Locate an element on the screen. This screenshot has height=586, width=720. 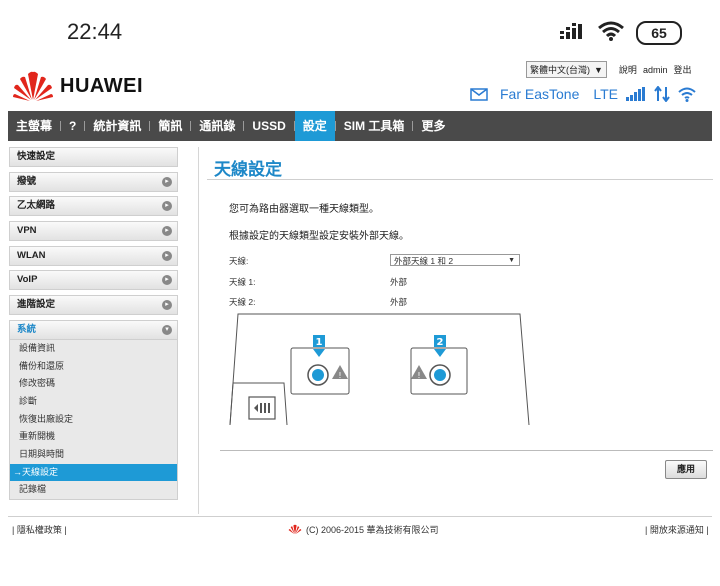
logout-link: 登出 is located at coordinates (682, 69).